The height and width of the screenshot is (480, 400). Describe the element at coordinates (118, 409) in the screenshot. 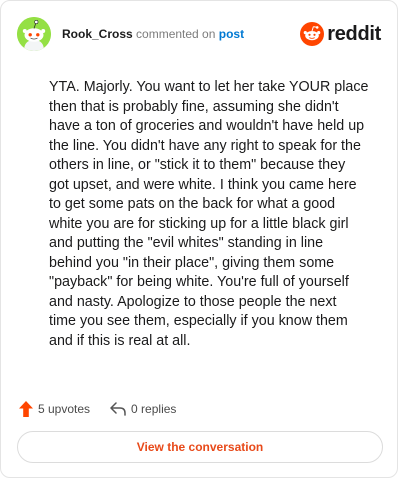

I see `reply-arrow-icon` at that location.